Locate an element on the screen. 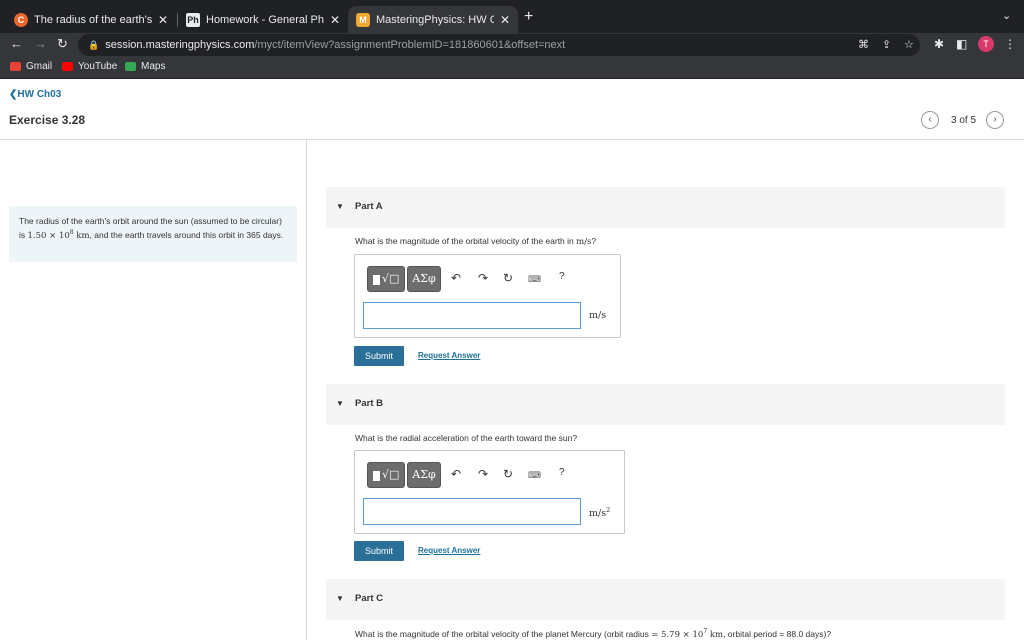 The image size is (1024, 640). item-position: 3 of 5 is located at coordinates (964, 120).